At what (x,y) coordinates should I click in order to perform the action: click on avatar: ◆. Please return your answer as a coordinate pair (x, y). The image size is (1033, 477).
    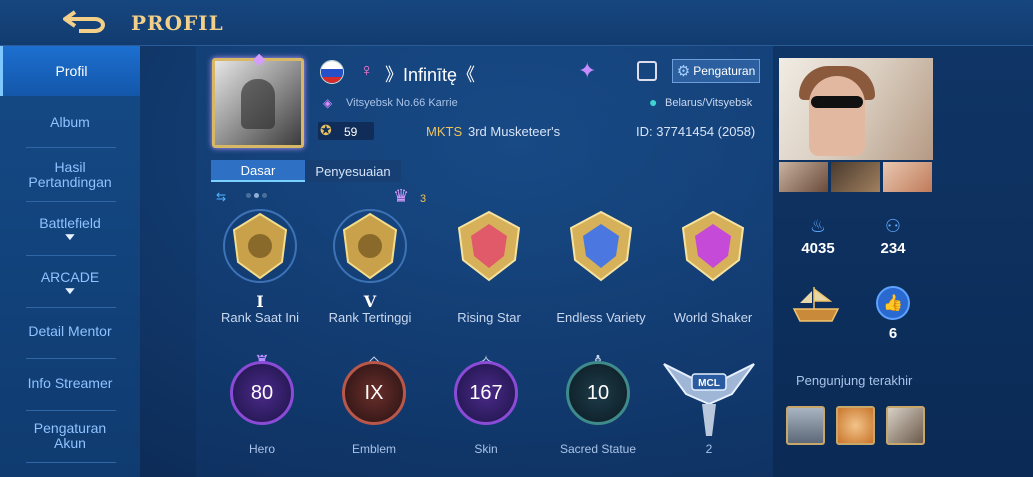
    Looking at the image, I should click on (258, 99).